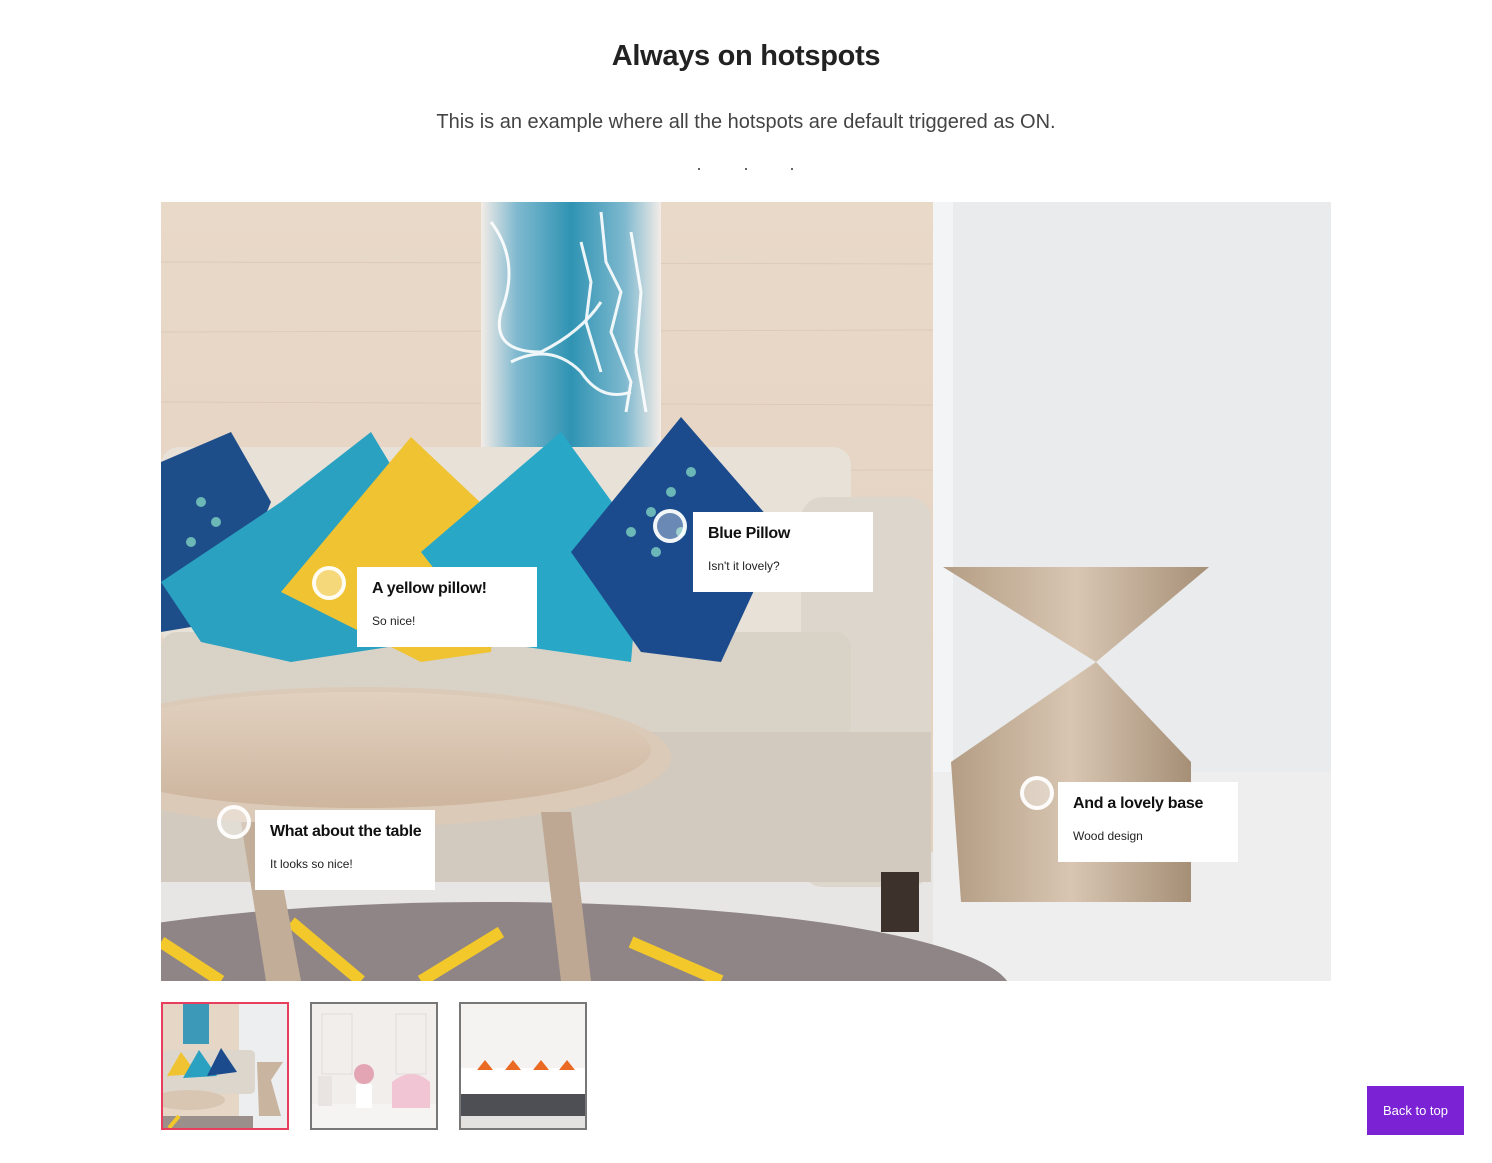  What do you see at coordinates (1037, 793) in the screenshot?
I see `hotspot-marker-base` at bounding box center [1037, 793].